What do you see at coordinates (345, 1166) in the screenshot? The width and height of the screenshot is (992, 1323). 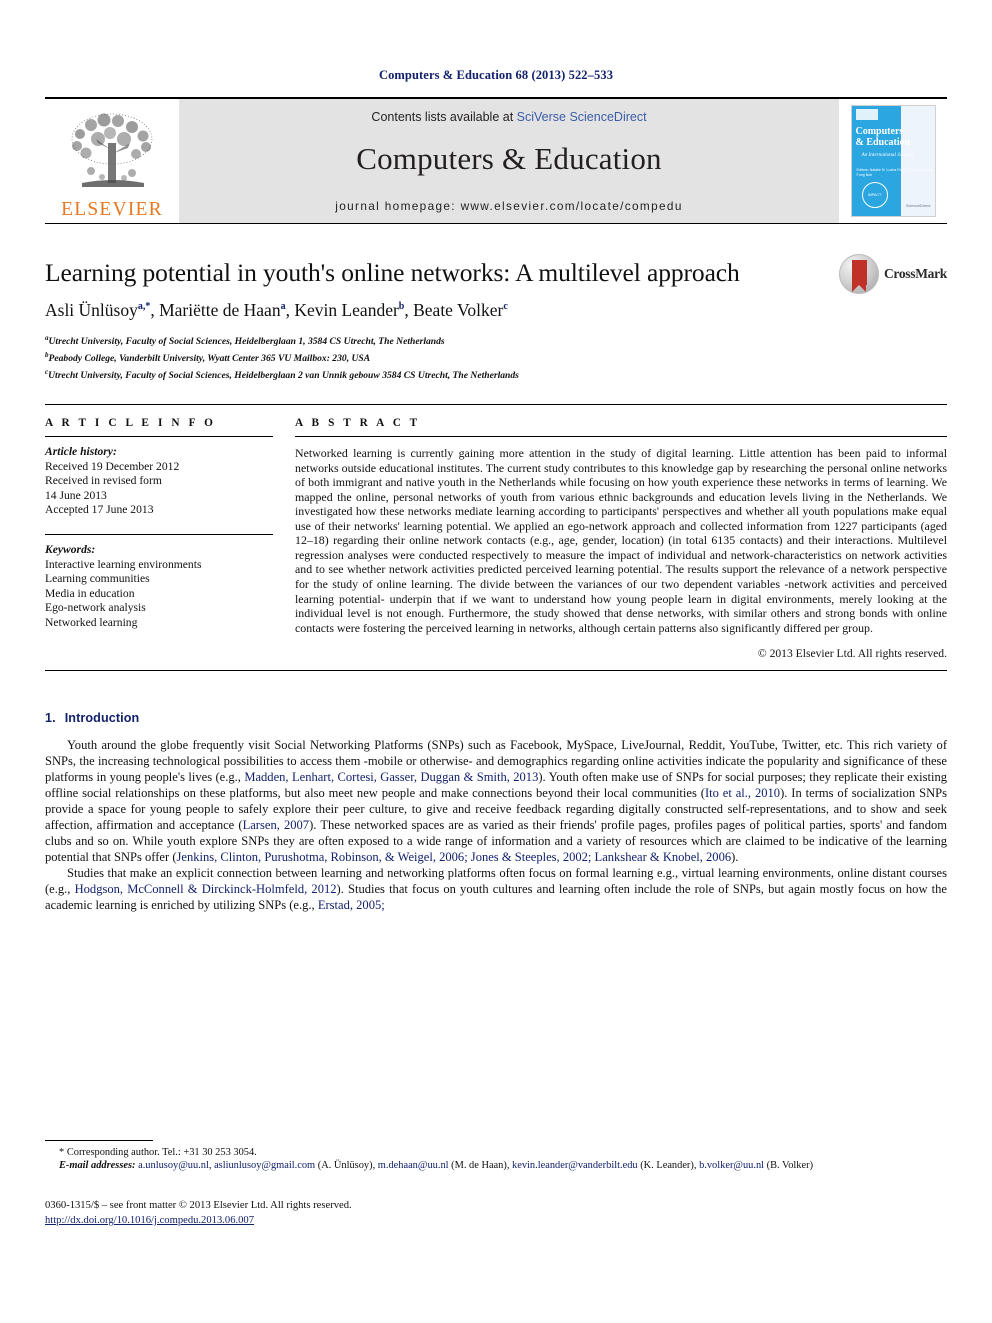 I see `email-owner: (A. Ünlüsoy)` at bounding box center [345, 1166].